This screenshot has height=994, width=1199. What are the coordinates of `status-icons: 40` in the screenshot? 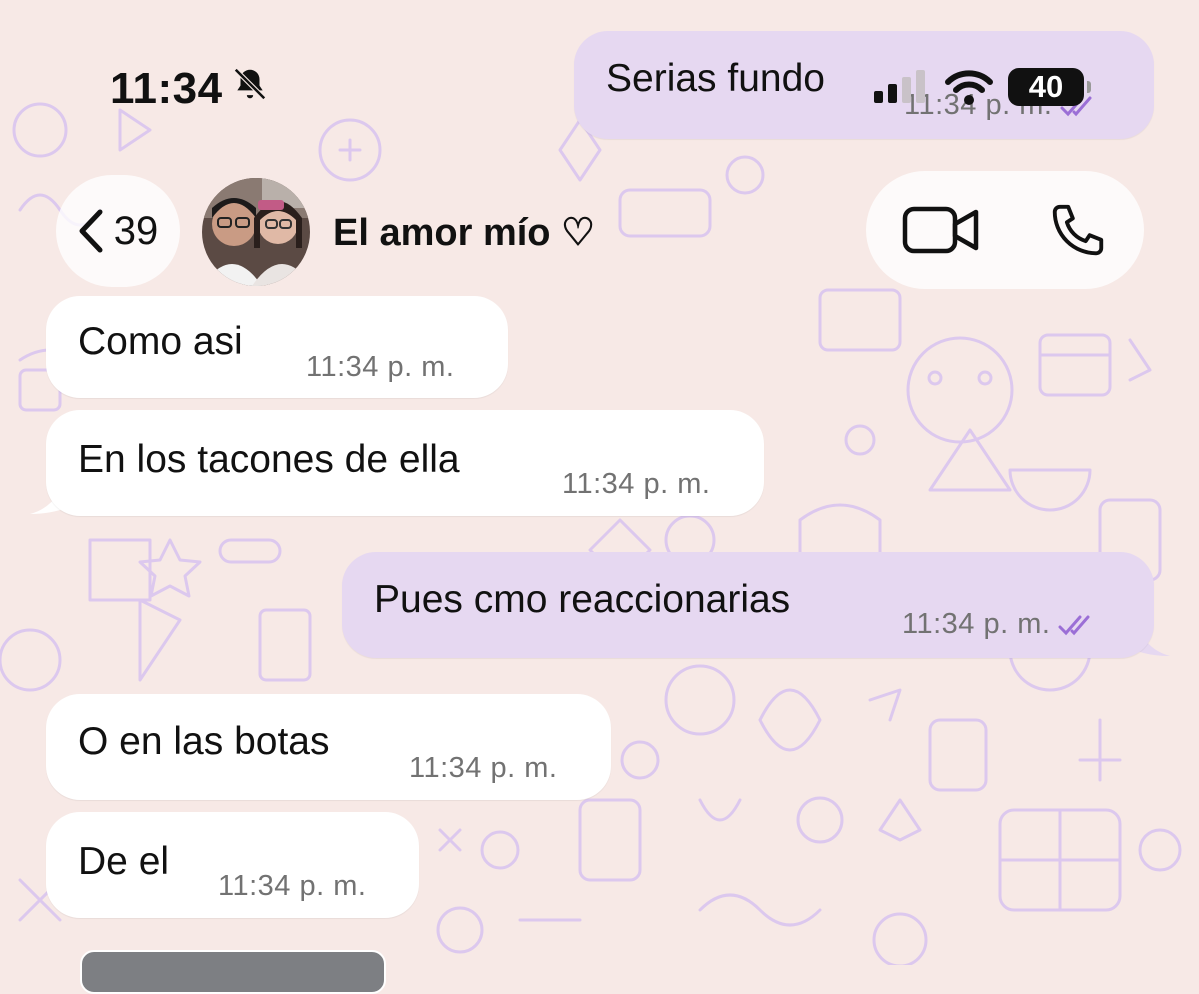 It's located at (981, 87).